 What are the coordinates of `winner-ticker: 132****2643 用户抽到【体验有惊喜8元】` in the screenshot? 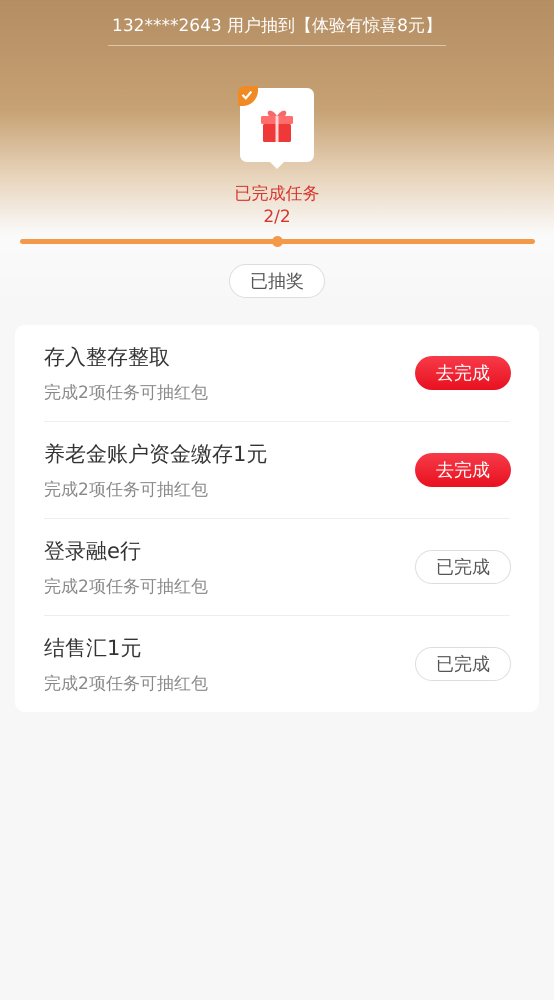 It's located at (277, 30).